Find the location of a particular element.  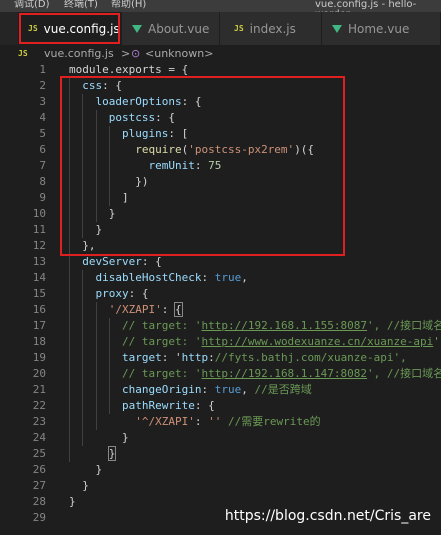

line-number: 21 is located at coordinates (39, 389).